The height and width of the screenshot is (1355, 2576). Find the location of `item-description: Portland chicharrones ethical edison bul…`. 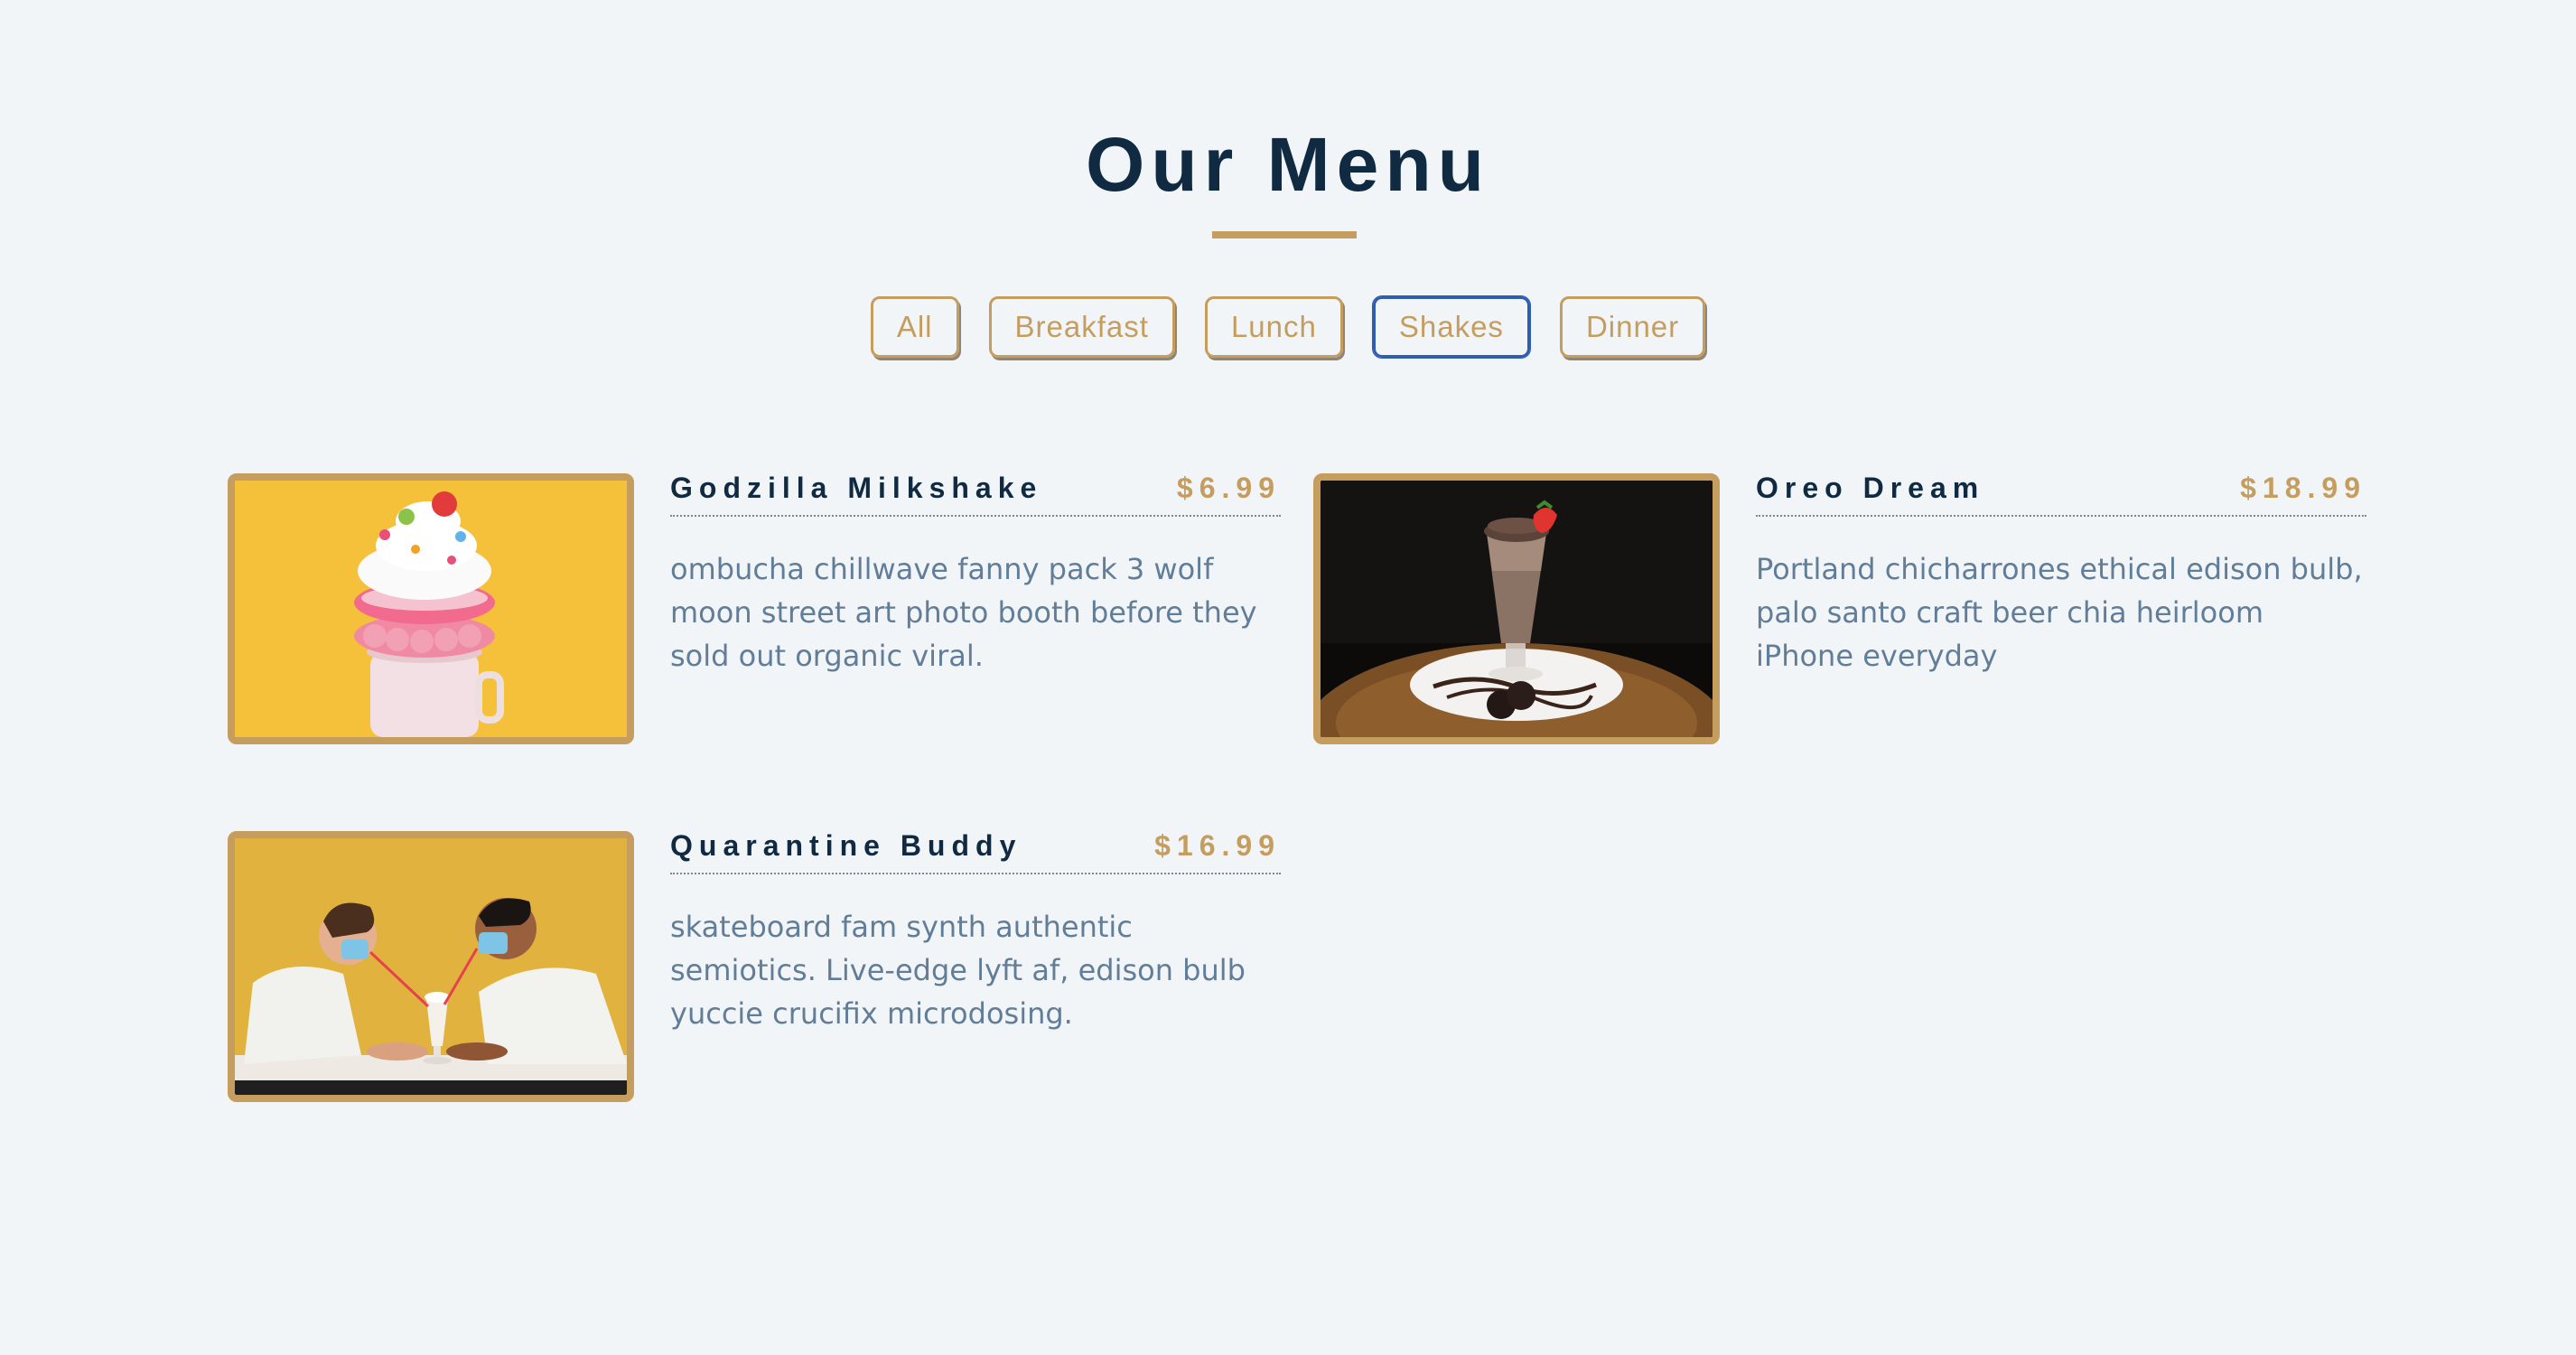

item-description: Portland chicharrones ethical edison bul… is located at coordinates (2059, 613).